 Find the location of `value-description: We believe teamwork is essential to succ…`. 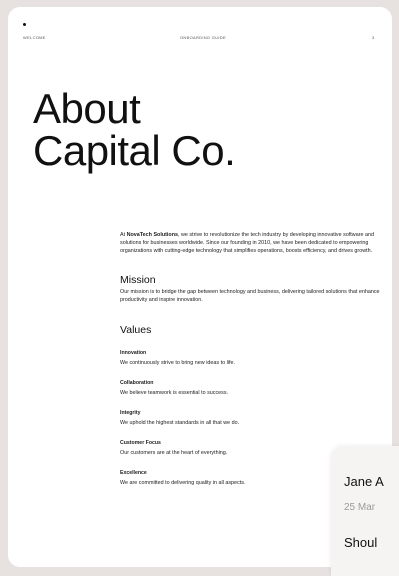

value-description: We believe teamwork is essential to succ… is located at coordinates (174, 393).